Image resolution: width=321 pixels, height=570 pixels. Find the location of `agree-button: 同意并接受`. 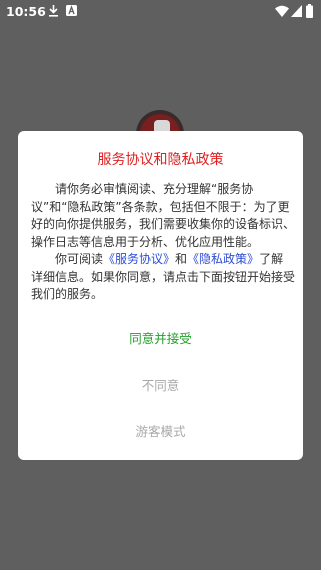

agree-button: 同意并接受 is located at coordinates (160, 337).